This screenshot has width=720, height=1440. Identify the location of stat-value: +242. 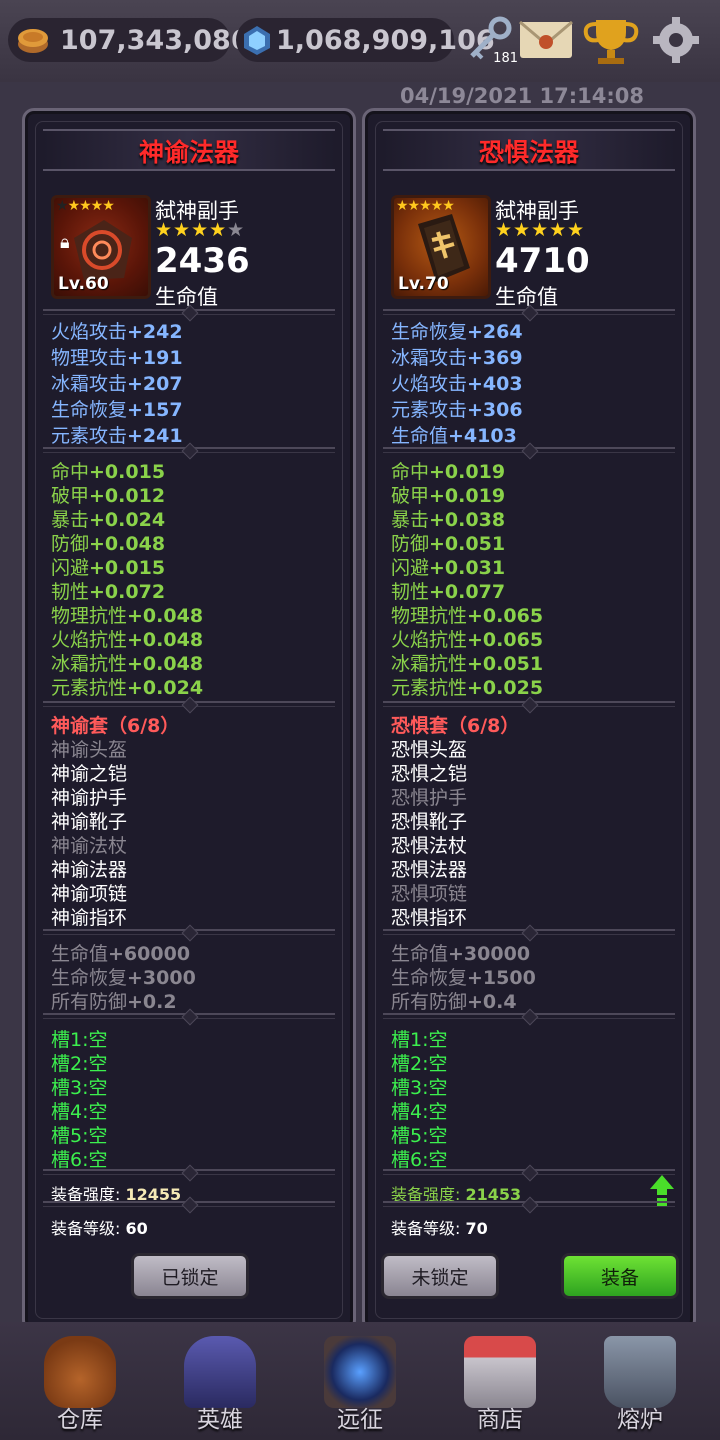
(155, 332).